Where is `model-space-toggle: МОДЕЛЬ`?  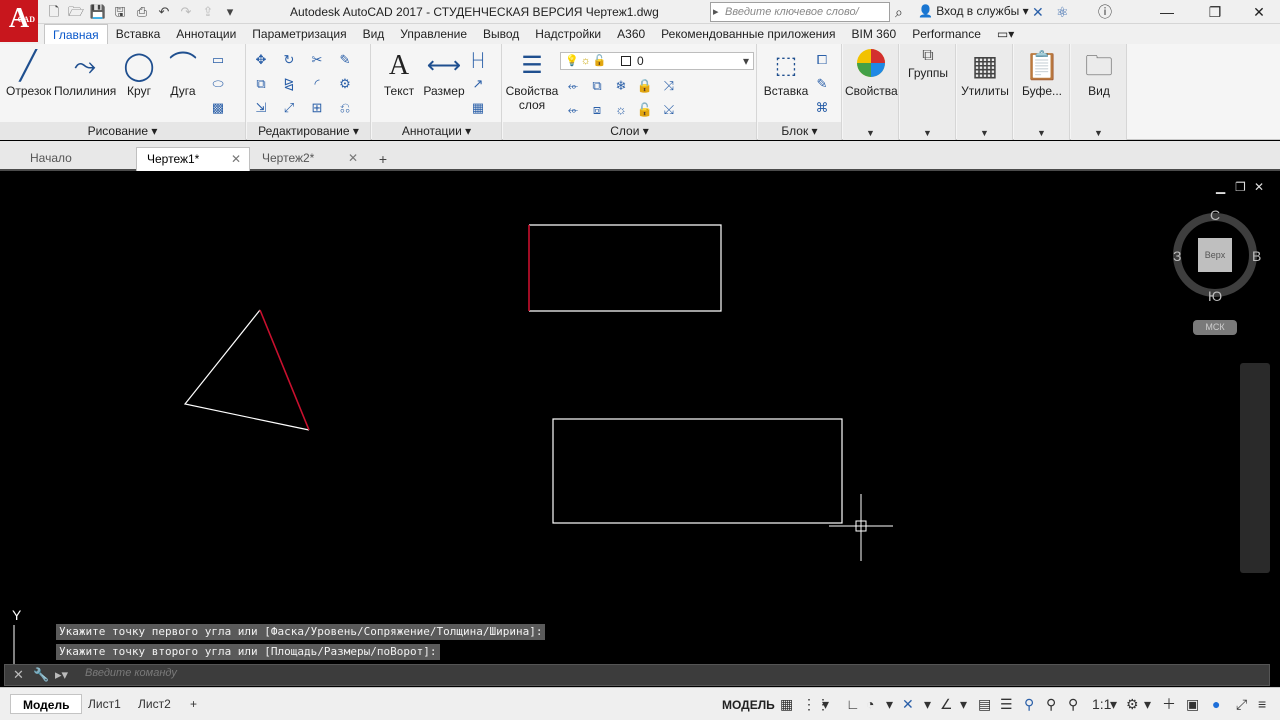 model-space-toggle: МОДЕЛЬ is located at coordinates (748, 705).